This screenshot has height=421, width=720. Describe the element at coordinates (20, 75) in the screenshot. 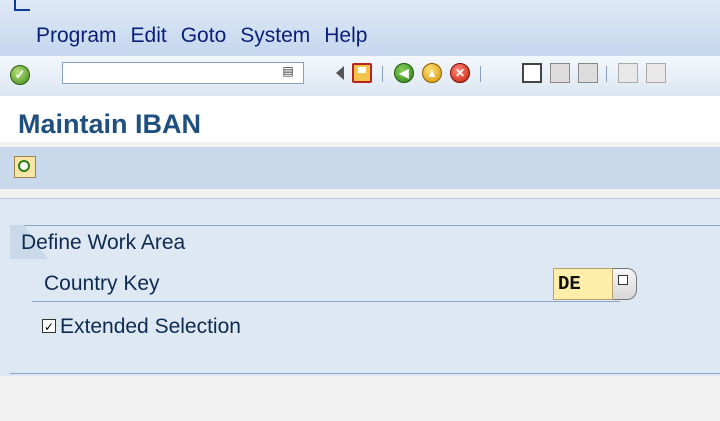

I see `enter-icon: ✓` at that location.